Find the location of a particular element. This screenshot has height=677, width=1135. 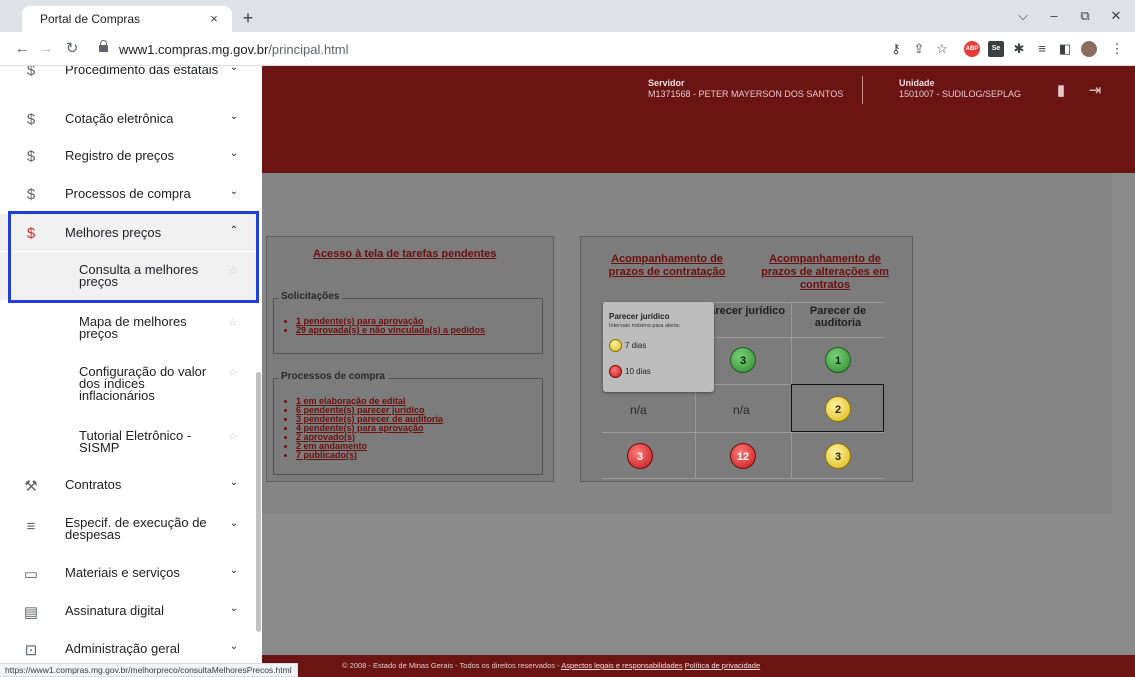

side-panel-icon: ◧ is located at coordinates (1065, 49).